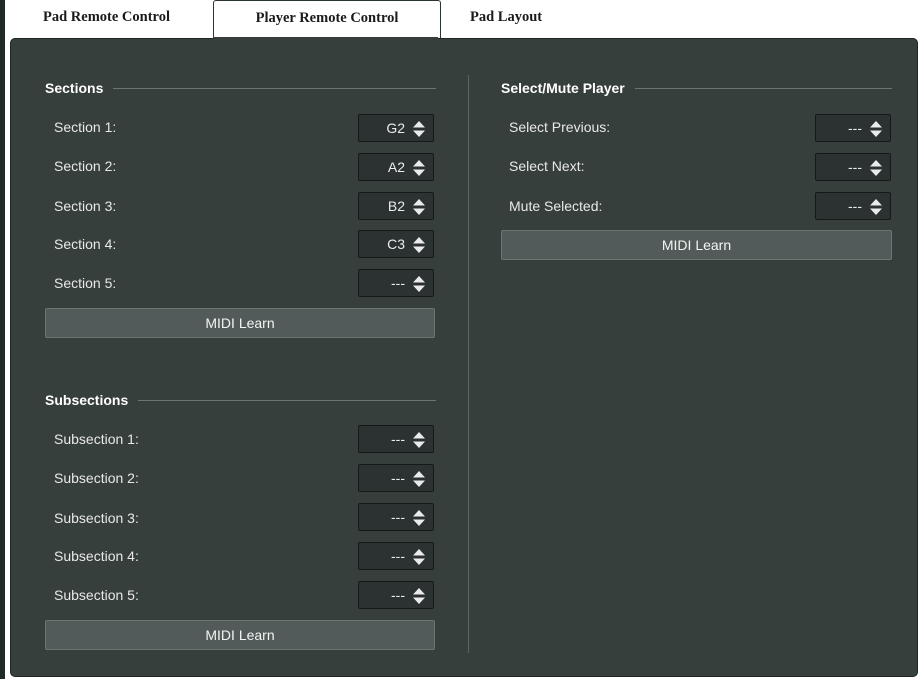 This screenshot has width=920, height=679. I want to click on select-next-spinbox: ---, so click(853, 167).